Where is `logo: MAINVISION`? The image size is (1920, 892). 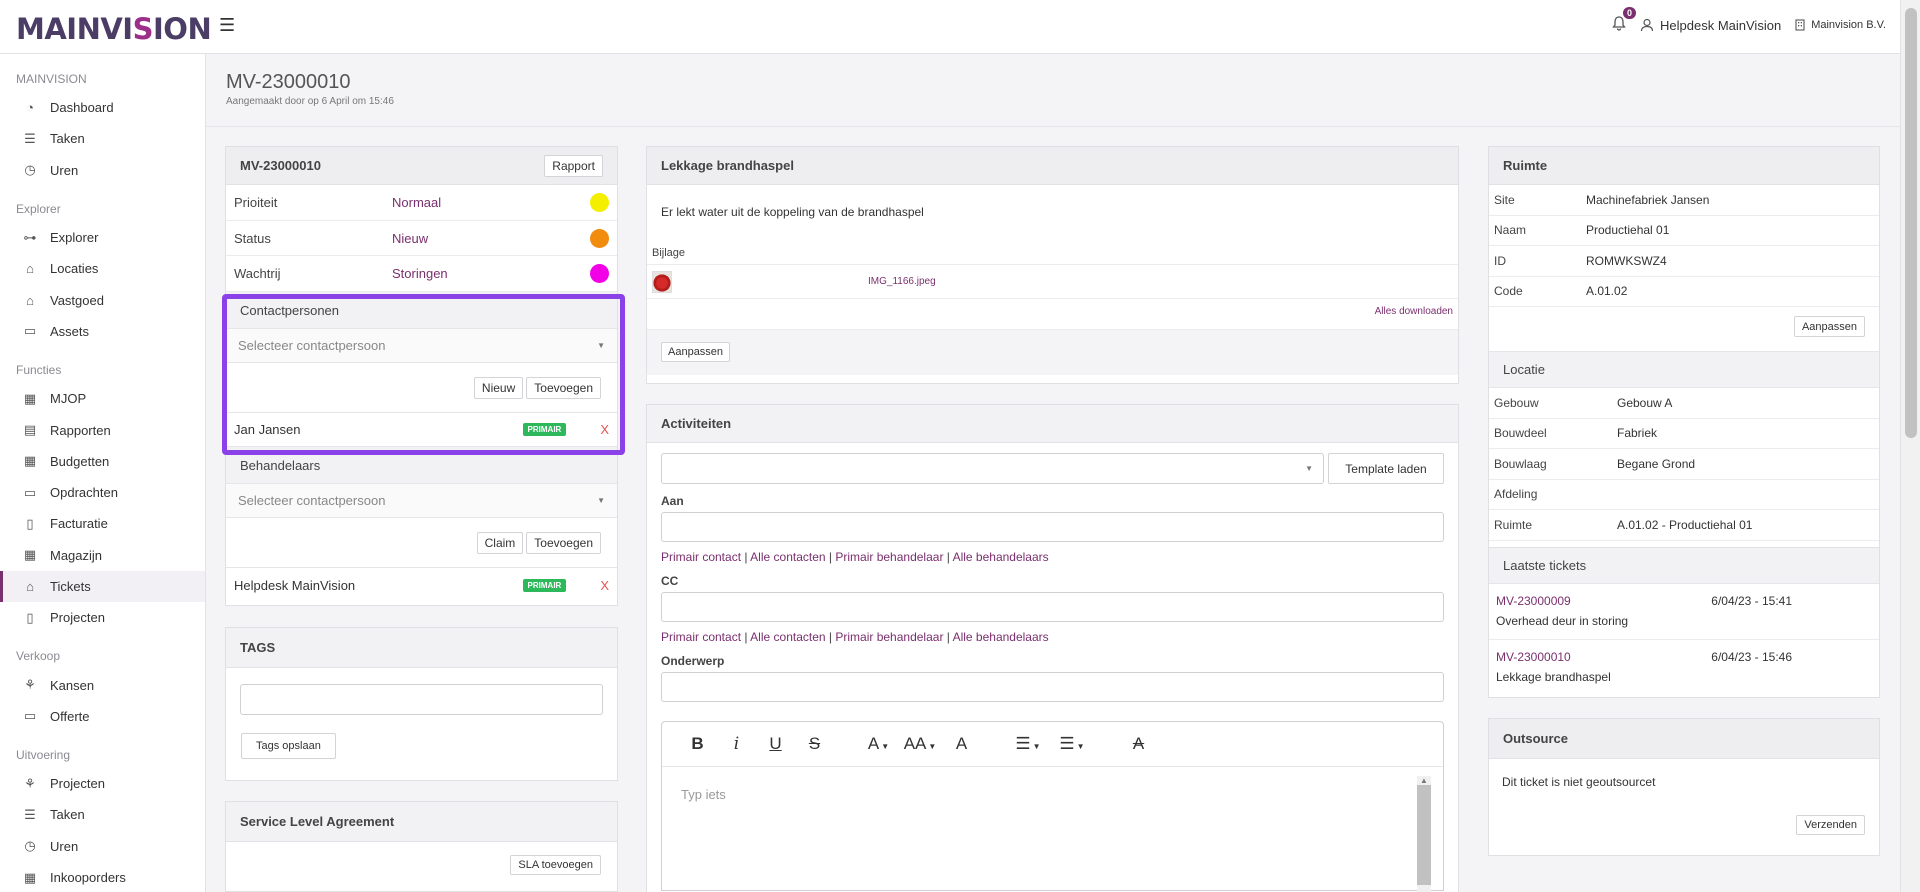 logo: MAINVISION is located at coordinates (114, 29).